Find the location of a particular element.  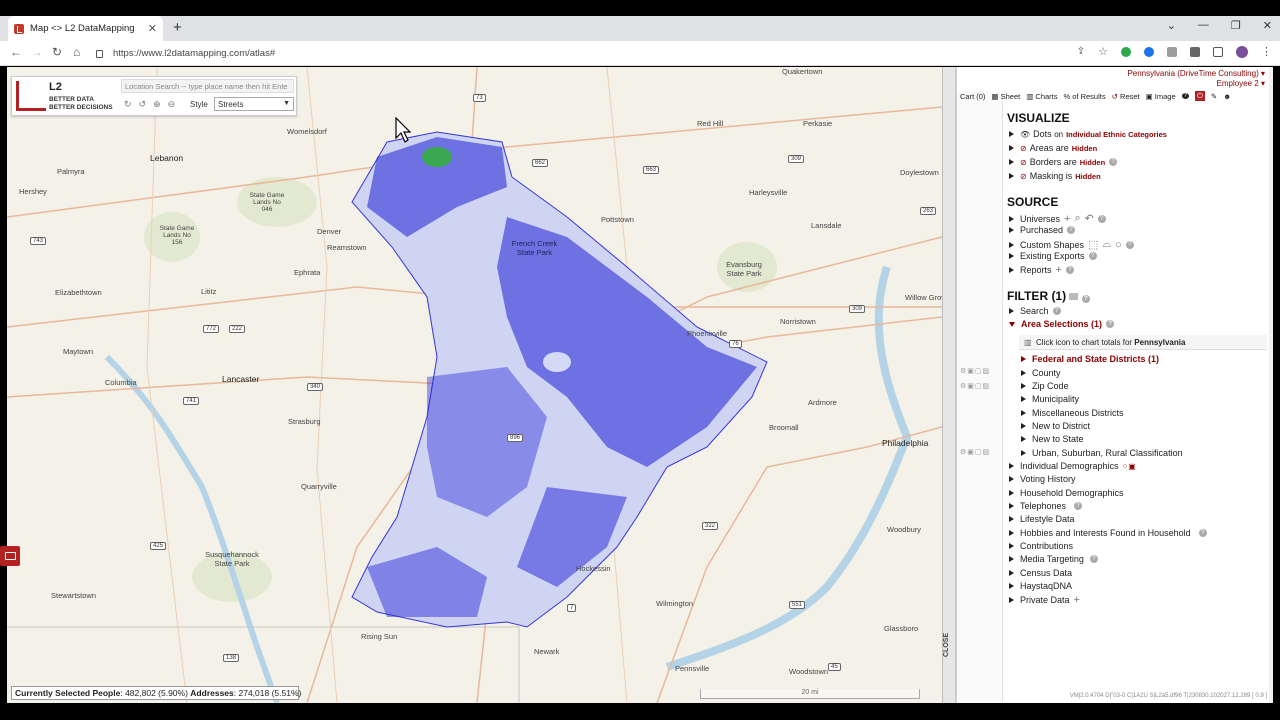

browser-tab: Map <> L2 DataMapping ✕ is located at coordinates (85, 28).